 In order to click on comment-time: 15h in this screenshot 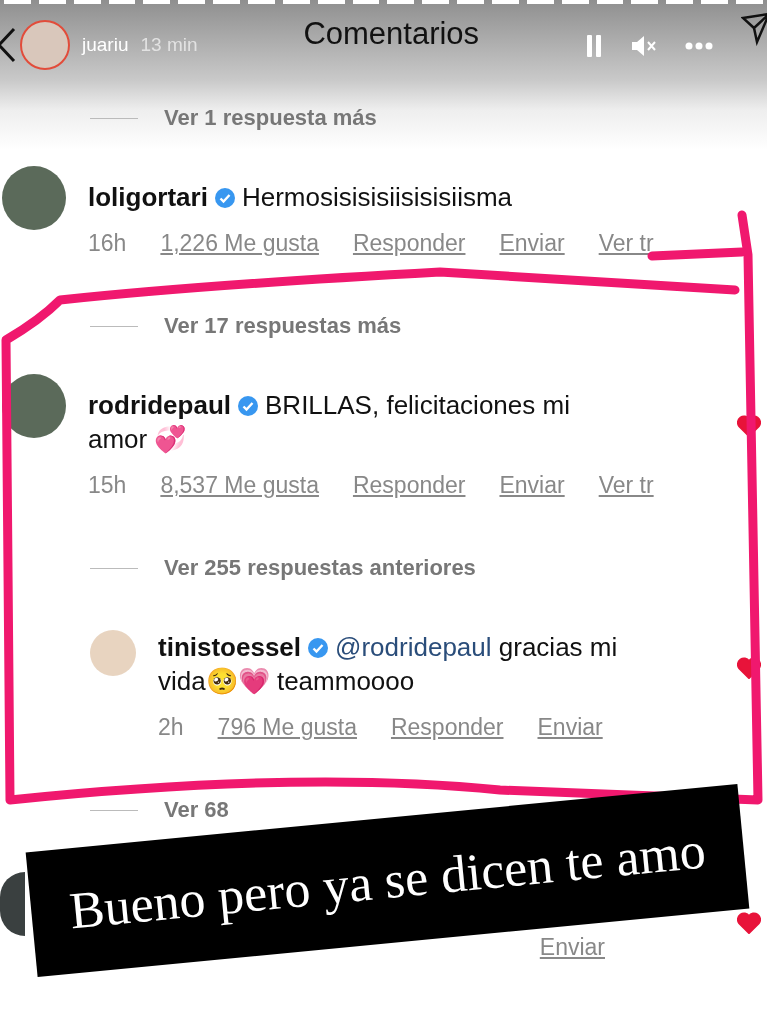, I will do `click(107, 485)`.